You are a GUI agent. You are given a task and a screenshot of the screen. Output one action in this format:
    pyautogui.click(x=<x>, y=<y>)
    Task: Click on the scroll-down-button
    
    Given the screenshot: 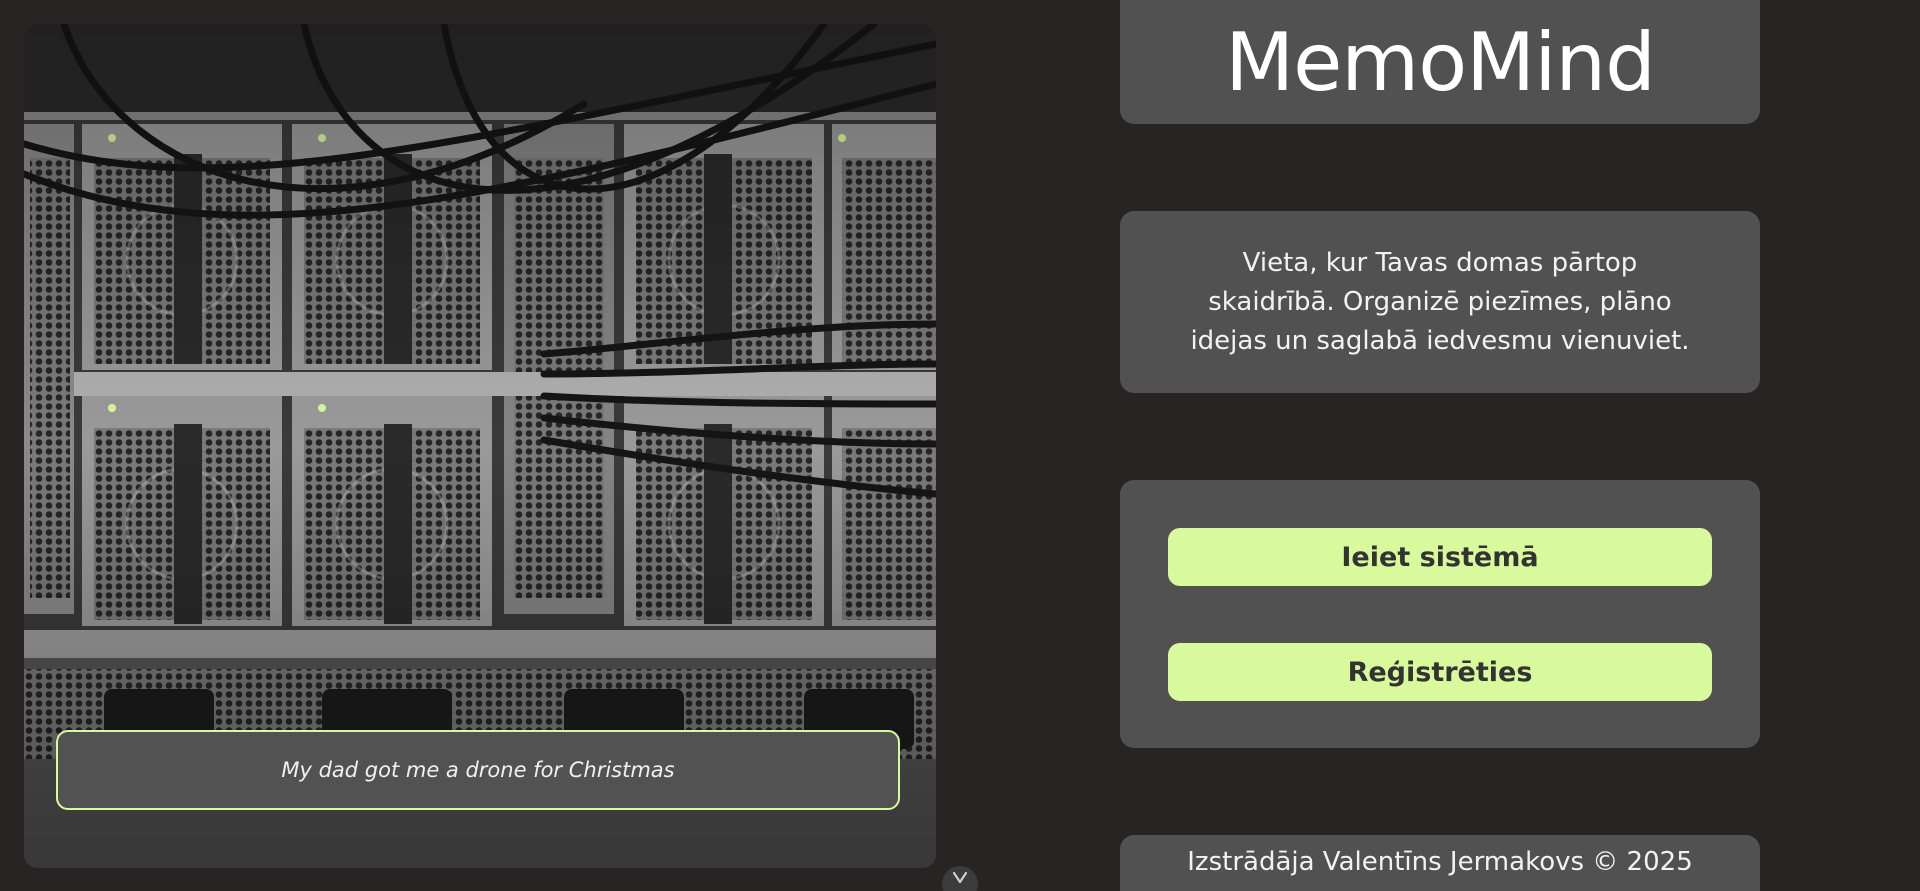 What is the action you would take?
    pyautogui.click(x=960, y=878)
    